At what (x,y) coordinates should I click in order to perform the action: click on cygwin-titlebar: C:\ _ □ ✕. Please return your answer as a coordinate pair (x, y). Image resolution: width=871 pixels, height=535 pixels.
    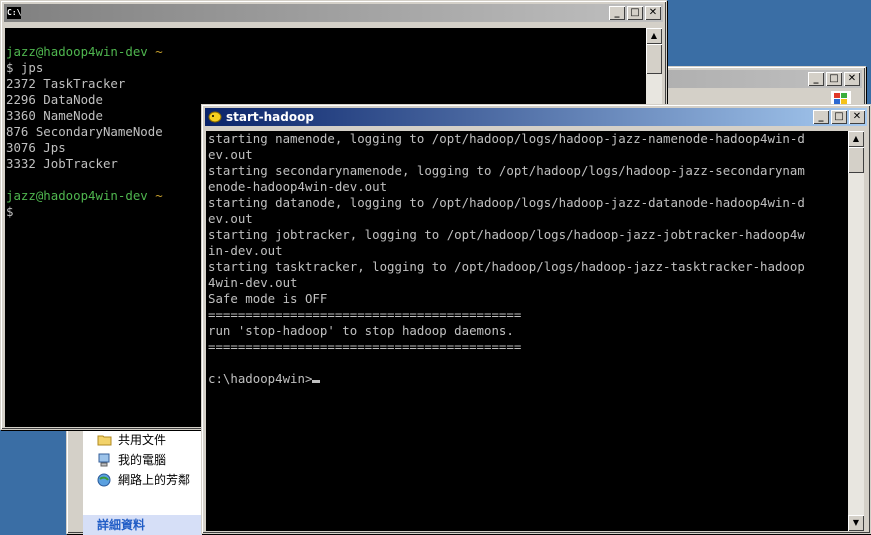
    Looking at the image, I should click on (333, 13).